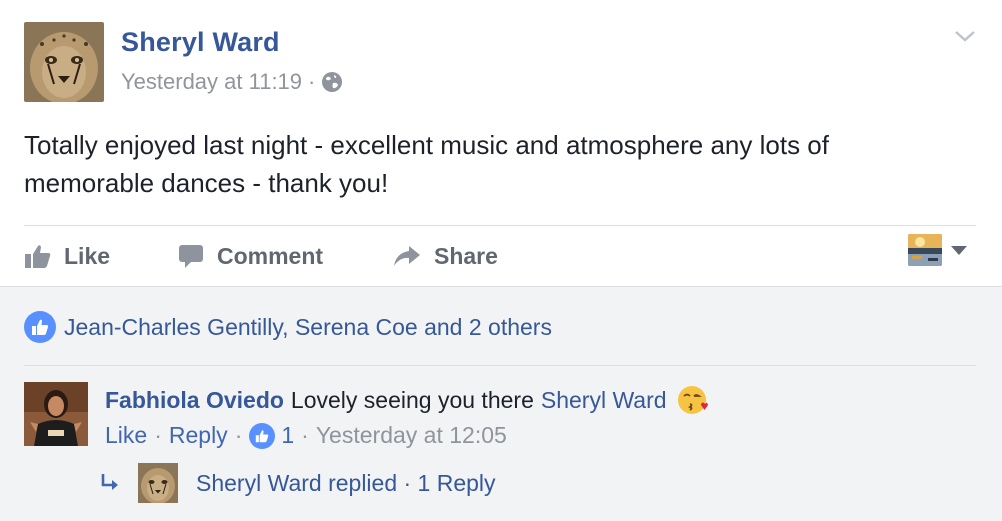  I want to click on comment-mention: Sheryl Ward, so click(604, 400).